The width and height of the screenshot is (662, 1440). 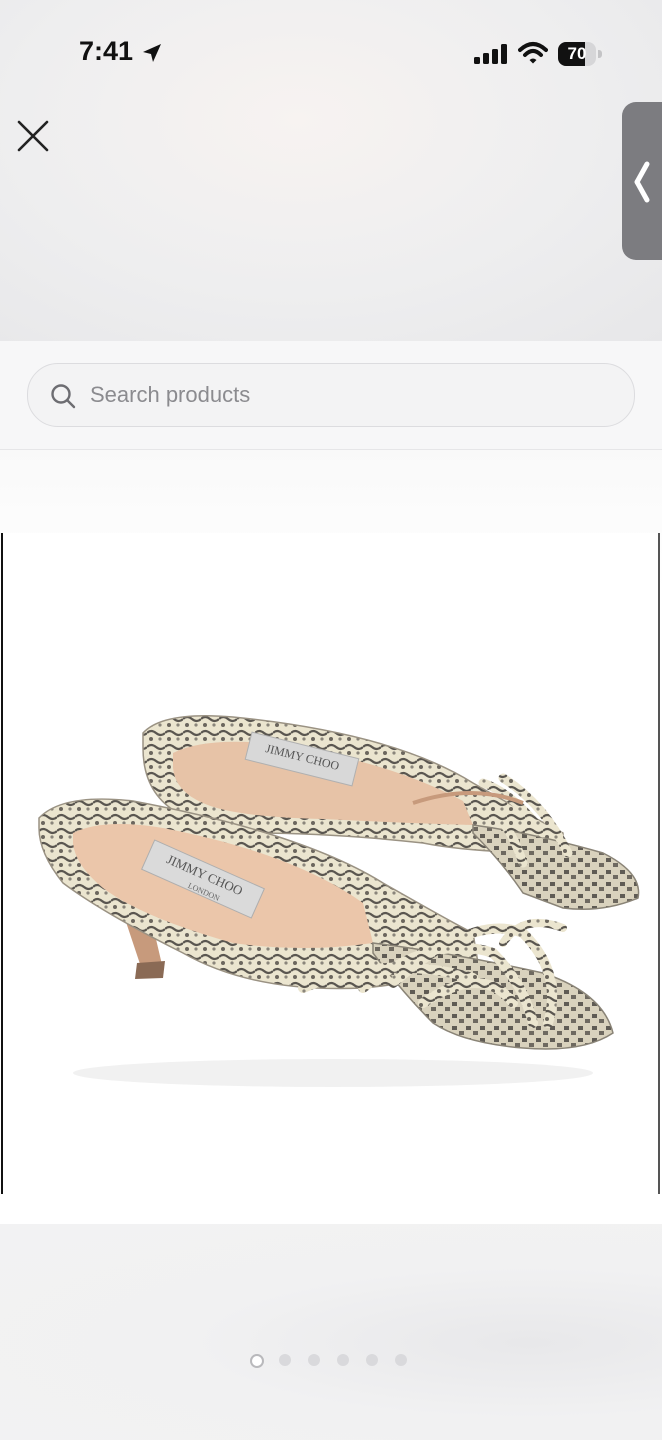 I want to click on chevron-left-icon, so click(x=642, y=182).